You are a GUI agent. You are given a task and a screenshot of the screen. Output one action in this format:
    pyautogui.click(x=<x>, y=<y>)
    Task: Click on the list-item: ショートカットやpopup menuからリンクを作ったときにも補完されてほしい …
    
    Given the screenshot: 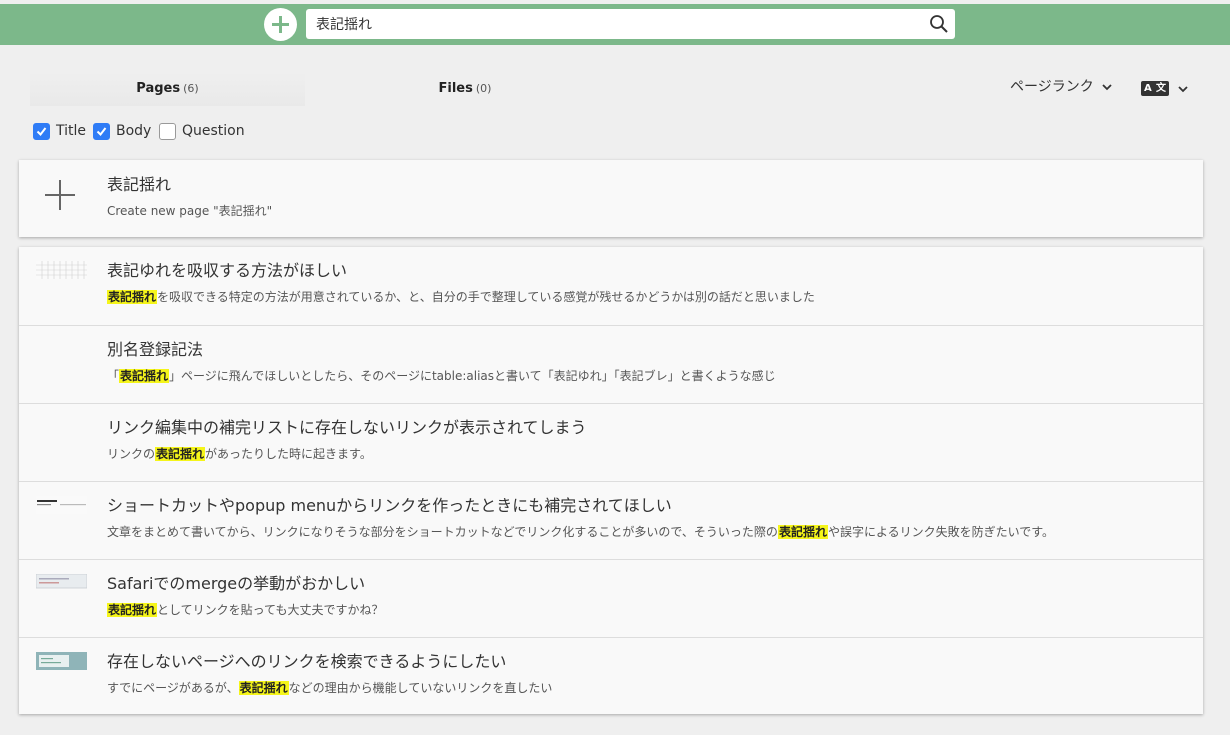 What is the action you would take?
    pyautogui.click(x=611, y=520)
    